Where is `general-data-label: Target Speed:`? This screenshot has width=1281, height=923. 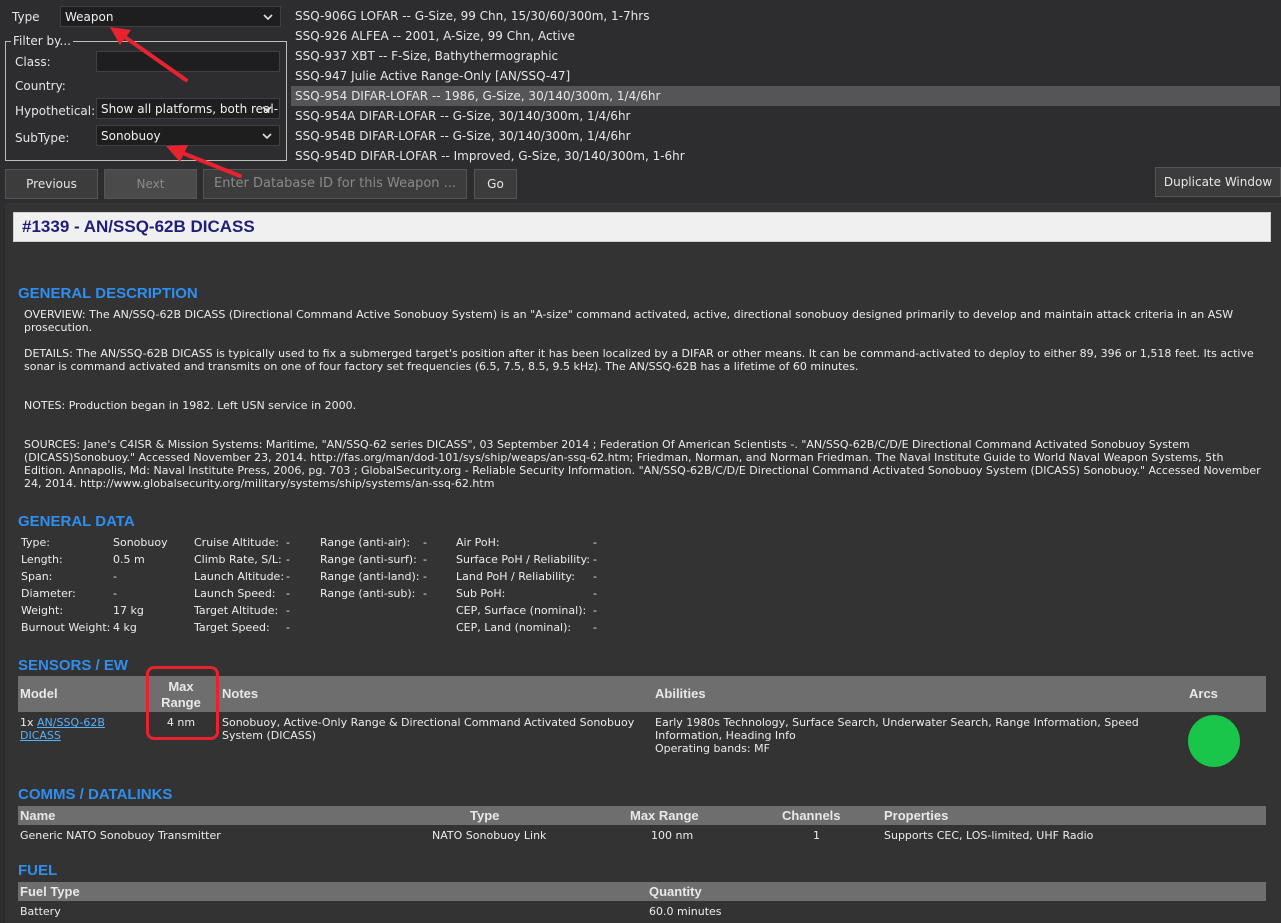 general-data-label: Target Speed: is located at coordinates (232, 627).